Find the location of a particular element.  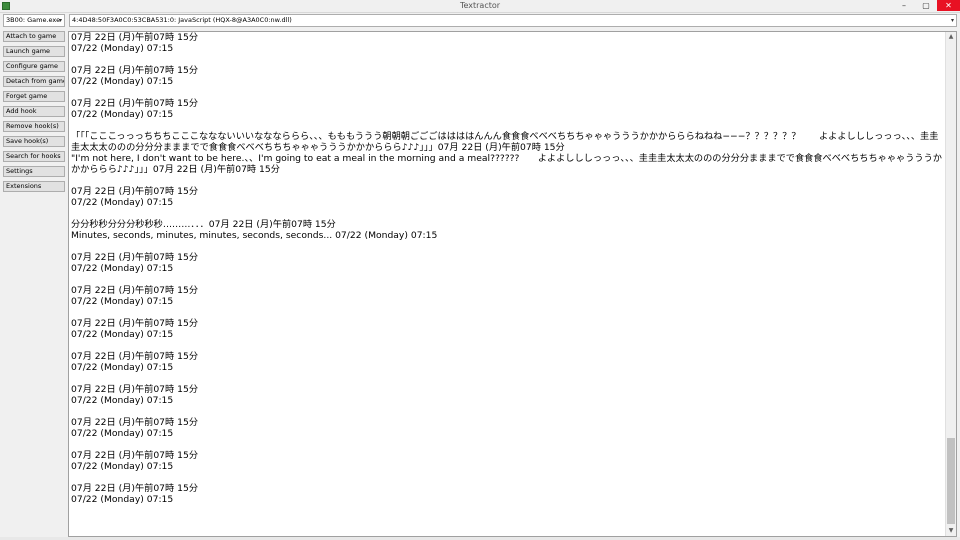

window-title: Textractor is located at coordinates (480, 5).